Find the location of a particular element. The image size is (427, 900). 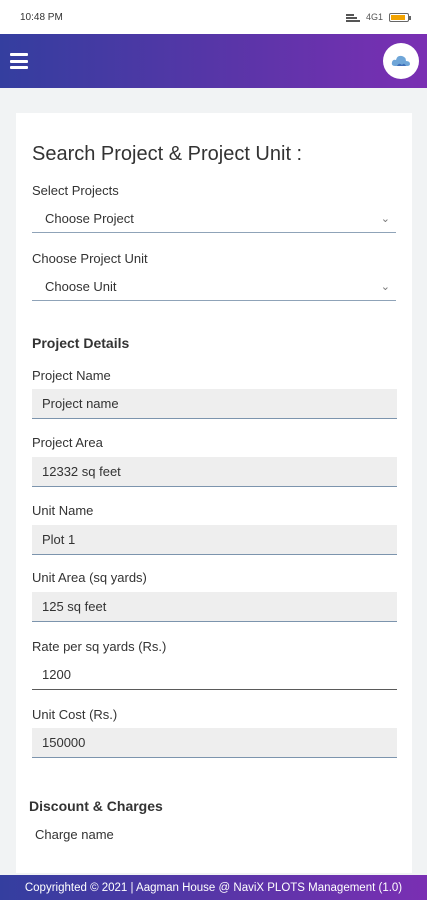

project-select-value: Choose Project is located at coordinates (89, 218).